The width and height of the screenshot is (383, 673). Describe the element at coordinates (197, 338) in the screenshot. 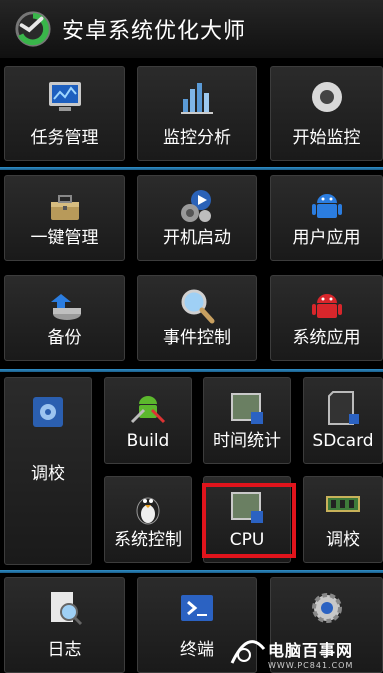

I see `event-control-label: 事件控制` at that location.